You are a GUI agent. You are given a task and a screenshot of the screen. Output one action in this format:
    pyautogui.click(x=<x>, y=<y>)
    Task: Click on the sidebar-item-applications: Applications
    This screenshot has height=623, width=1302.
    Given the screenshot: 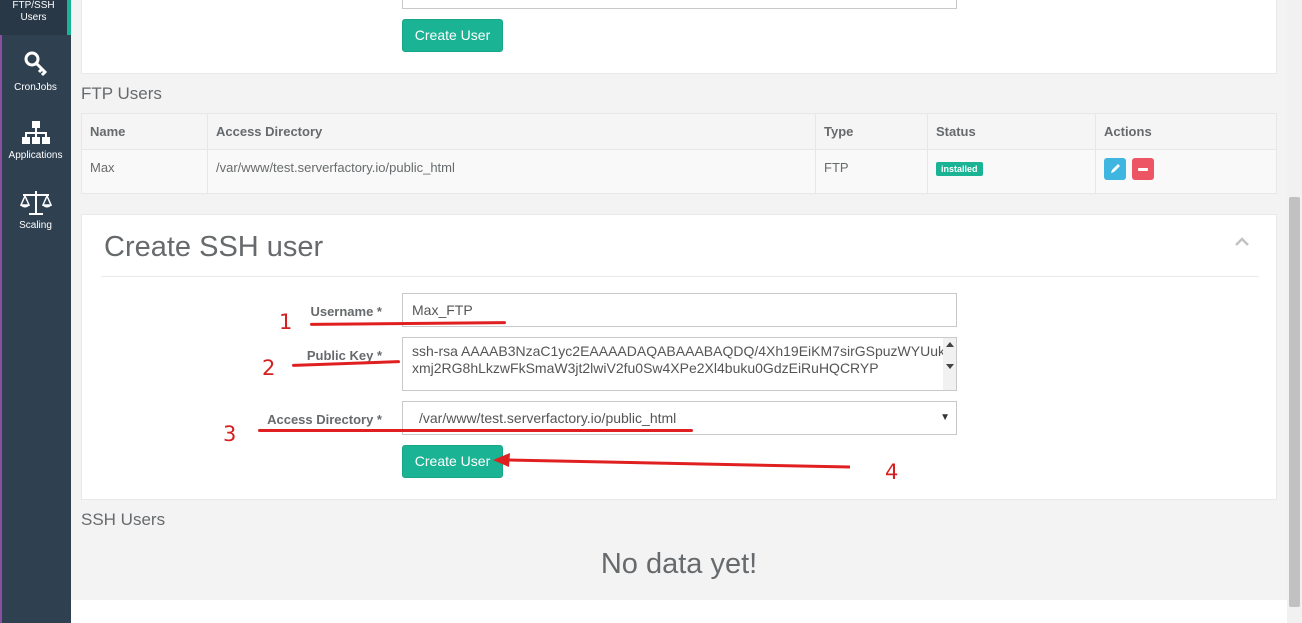 What is the action you would take?
    pyautogui.click(x=35, y=141)
    